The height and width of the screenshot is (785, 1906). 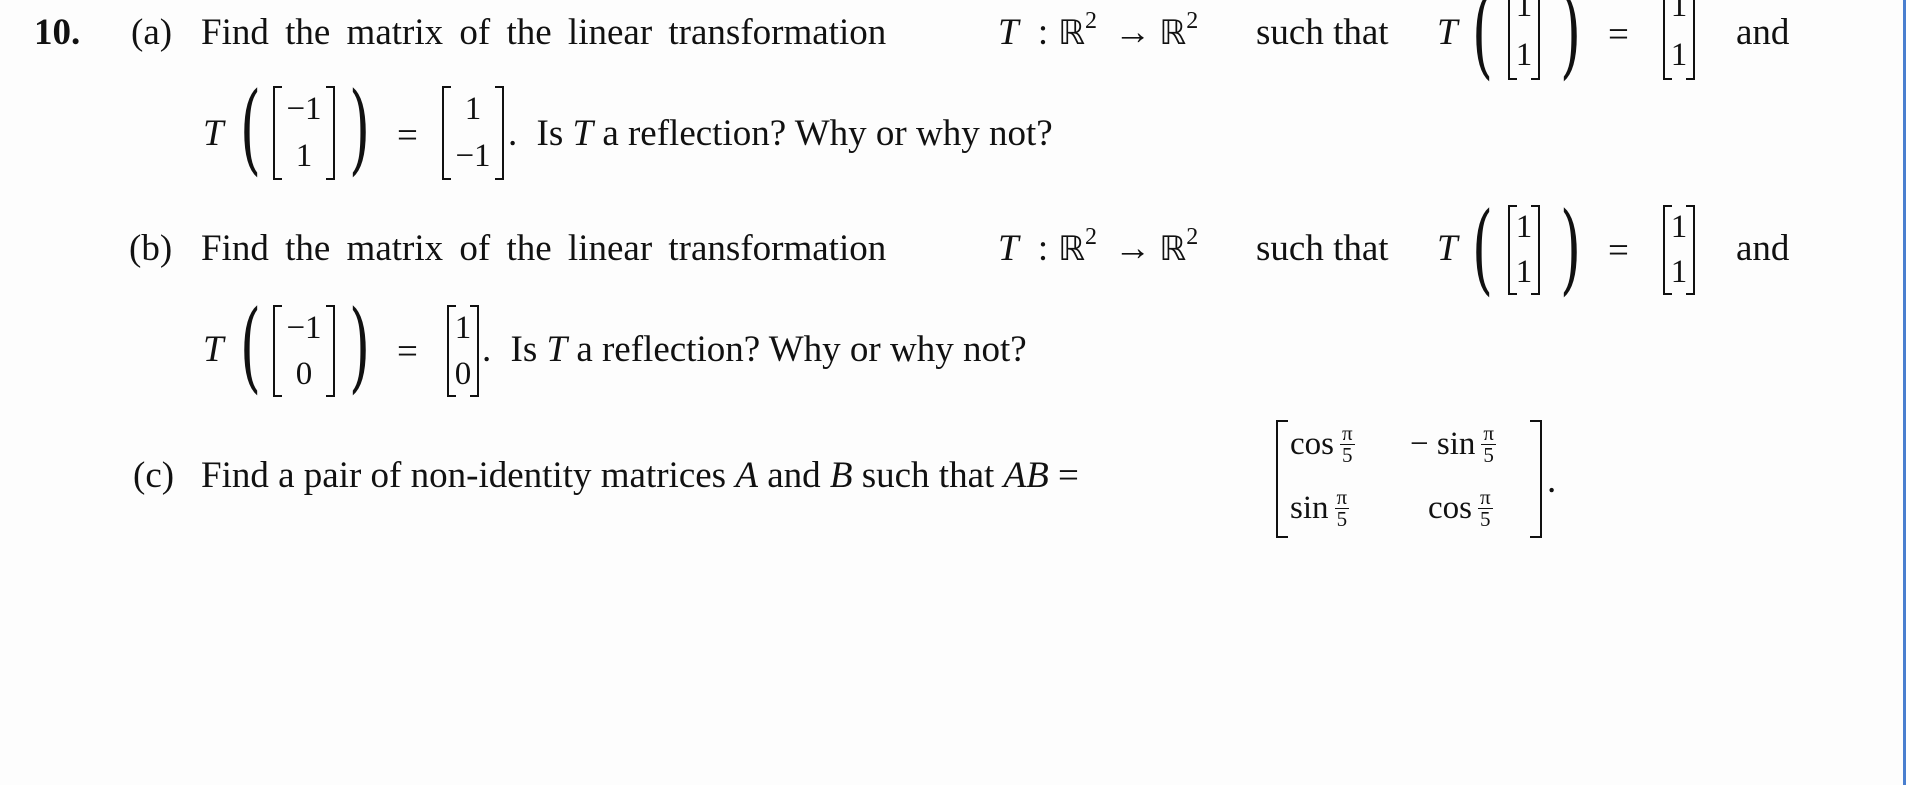 I want to click on part-a-output1-vector: 1 1, so click(x=1679, y=40).